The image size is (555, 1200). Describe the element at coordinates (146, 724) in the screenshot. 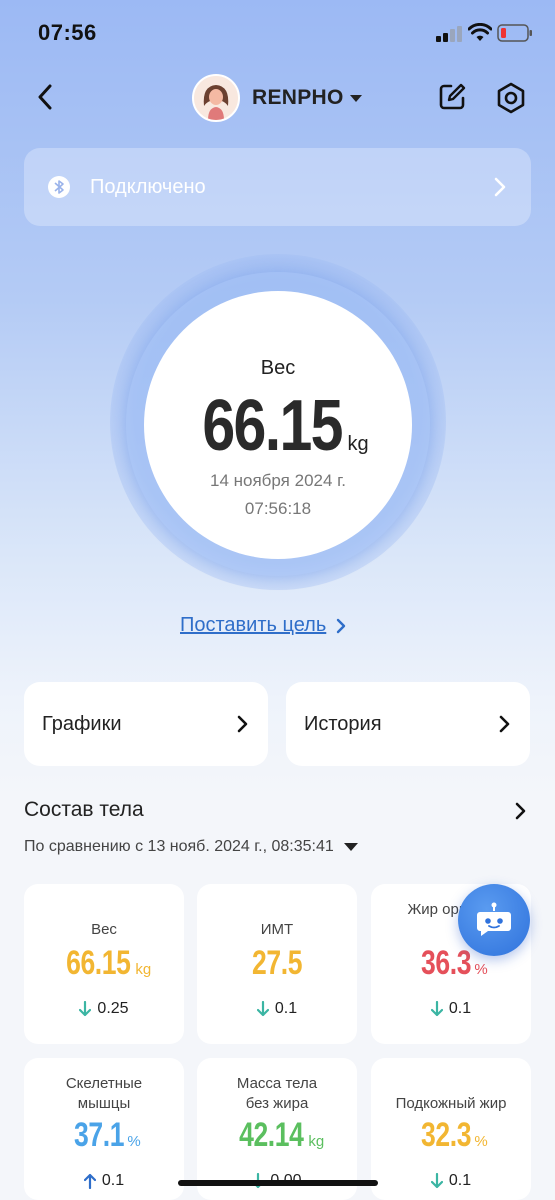

I see `charts-card: Графики` at that location.